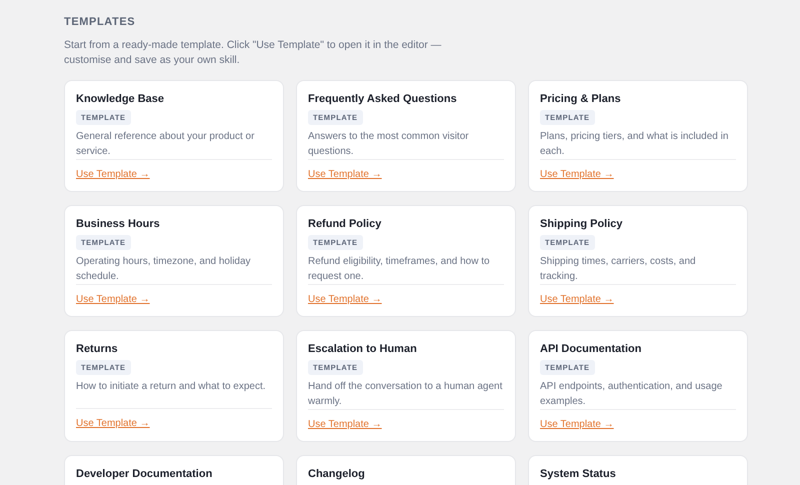 This screenshot has width=800, height=485. I want to click on card-title: Frequently Asked Questions, so click(382, 99).